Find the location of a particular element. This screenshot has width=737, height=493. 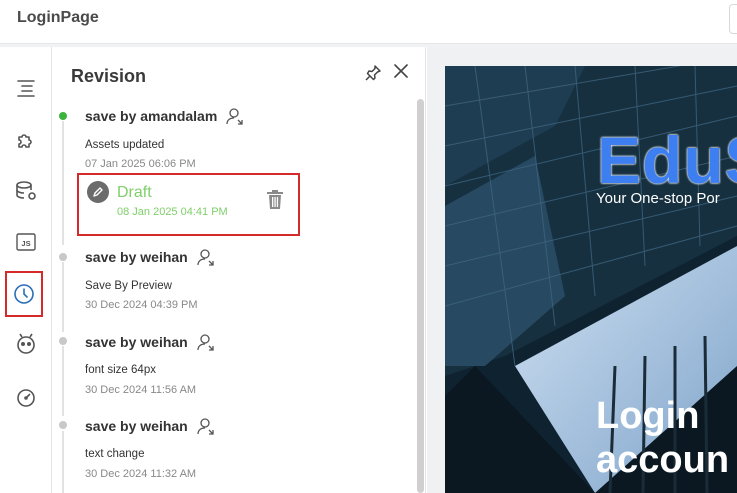

revision-tool-button is located at coordinates (24, 294).